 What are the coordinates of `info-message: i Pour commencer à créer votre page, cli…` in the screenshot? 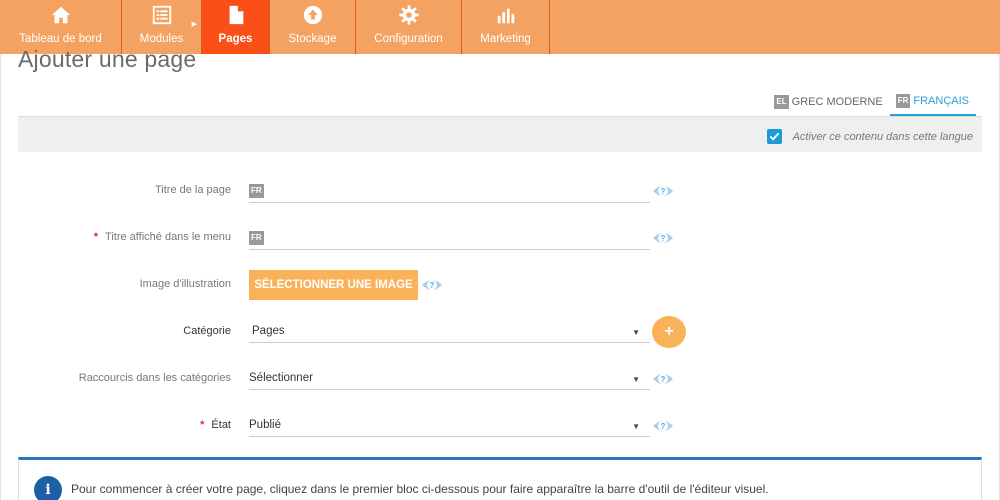 It's located at (500, 478).